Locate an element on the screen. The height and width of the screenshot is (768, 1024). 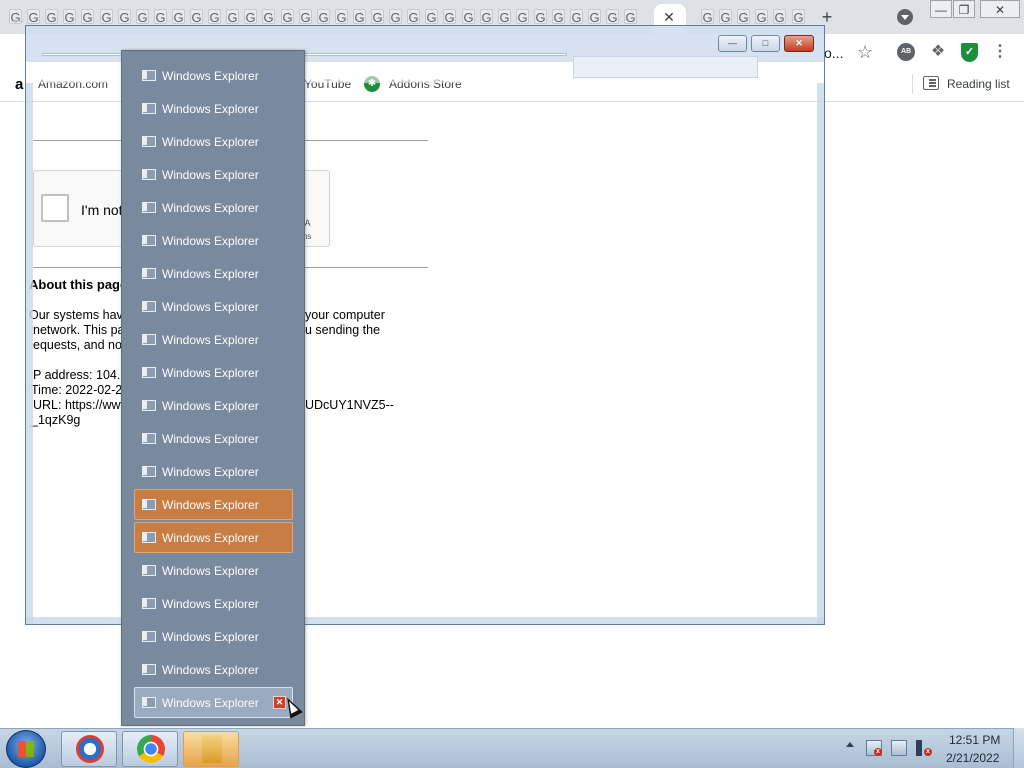
body-line: Our systems hav is located at coordinates (76, 315).